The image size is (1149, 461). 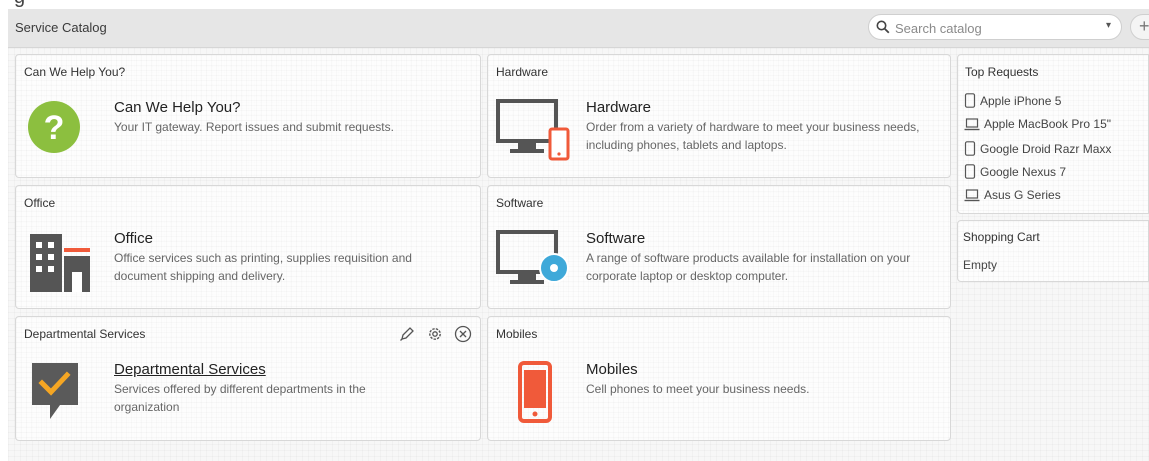 What do you see at coordinates (533, 130) in the screenshot?
I see `computer-and-phone-icon` at bounding box center [533, 130].